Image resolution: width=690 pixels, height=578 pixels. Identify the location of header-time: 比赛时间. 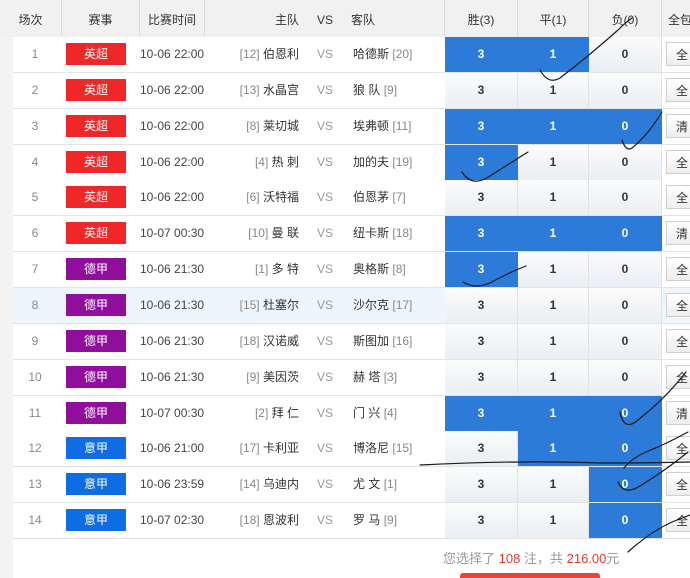
(172, 18).